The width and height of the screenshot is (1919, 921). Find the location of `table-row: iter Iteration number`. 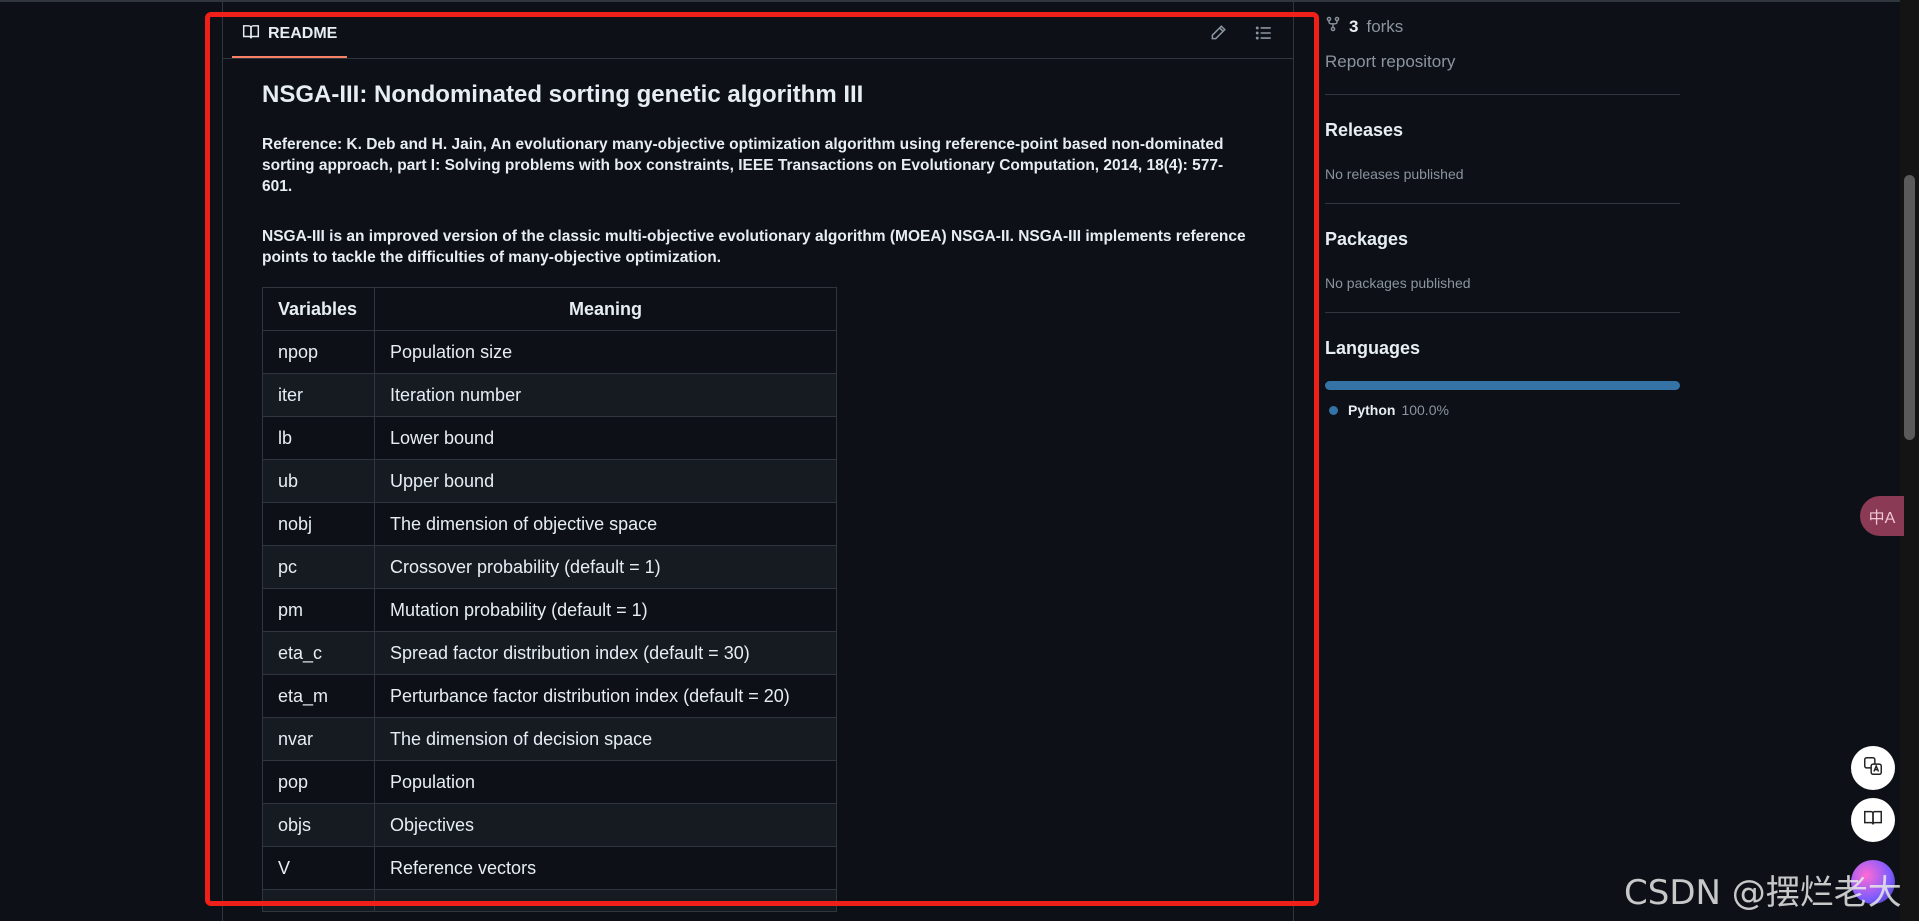

table-row: iter Iteration number is located at coordinates (549, 395).